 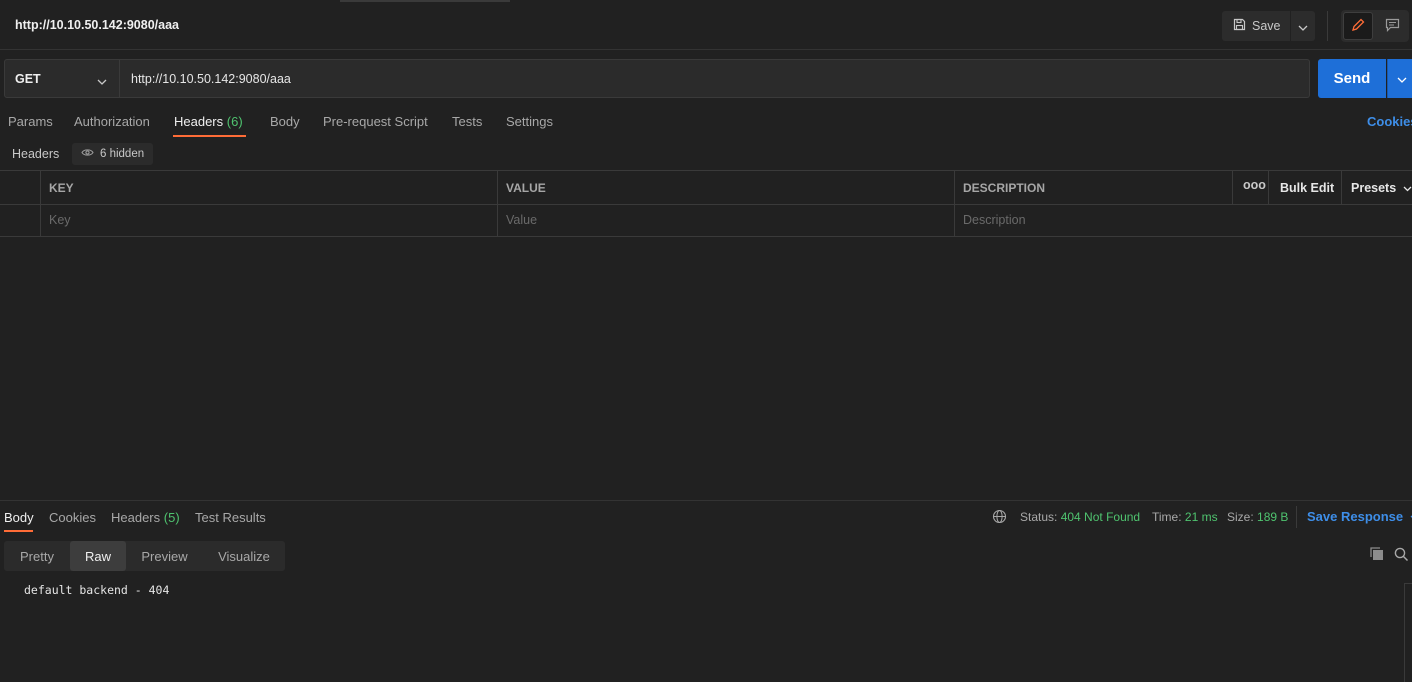 I want to click on response-tab-body: Body, so click(x=19, y=517).